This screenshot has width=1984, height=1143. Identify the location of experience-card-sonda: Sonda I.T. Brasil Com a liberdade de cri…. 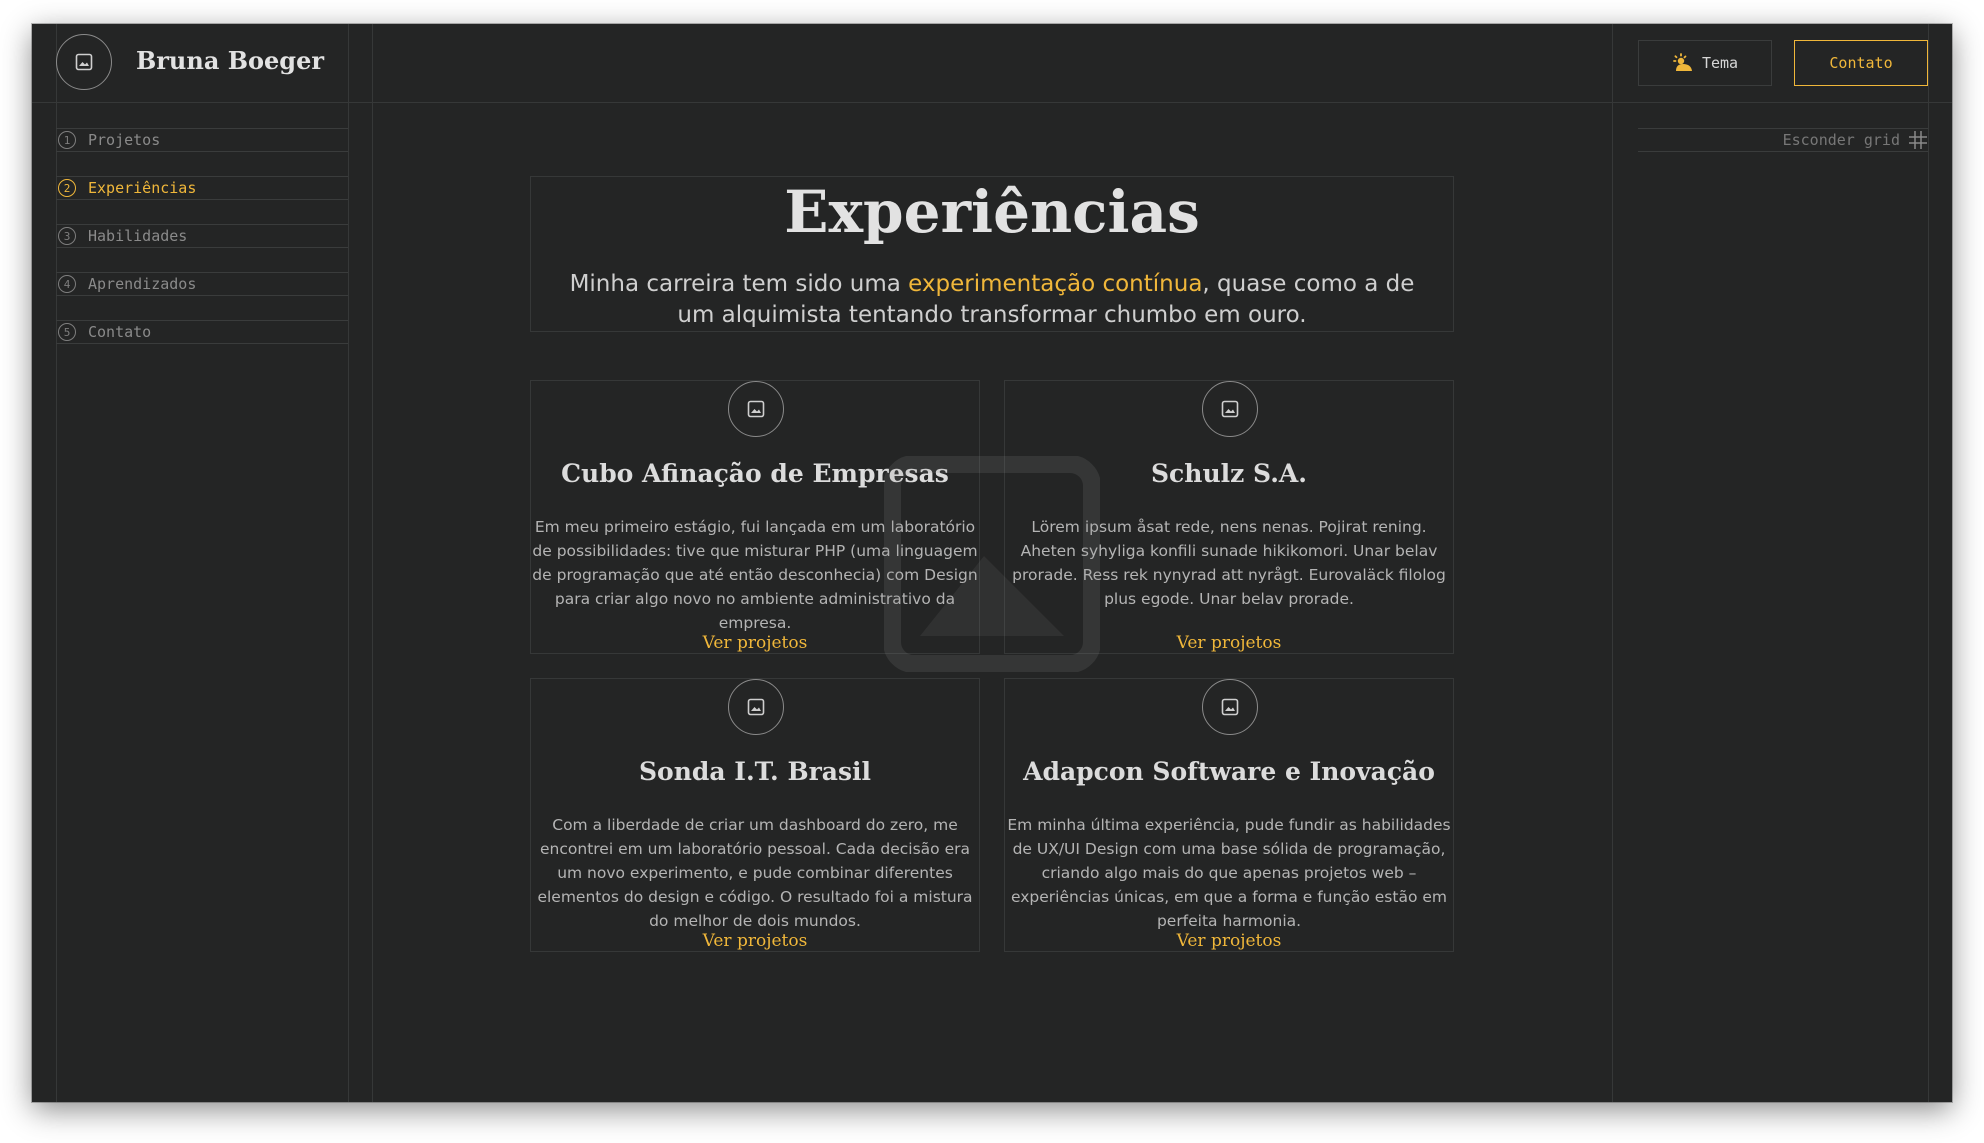
(755, 815).